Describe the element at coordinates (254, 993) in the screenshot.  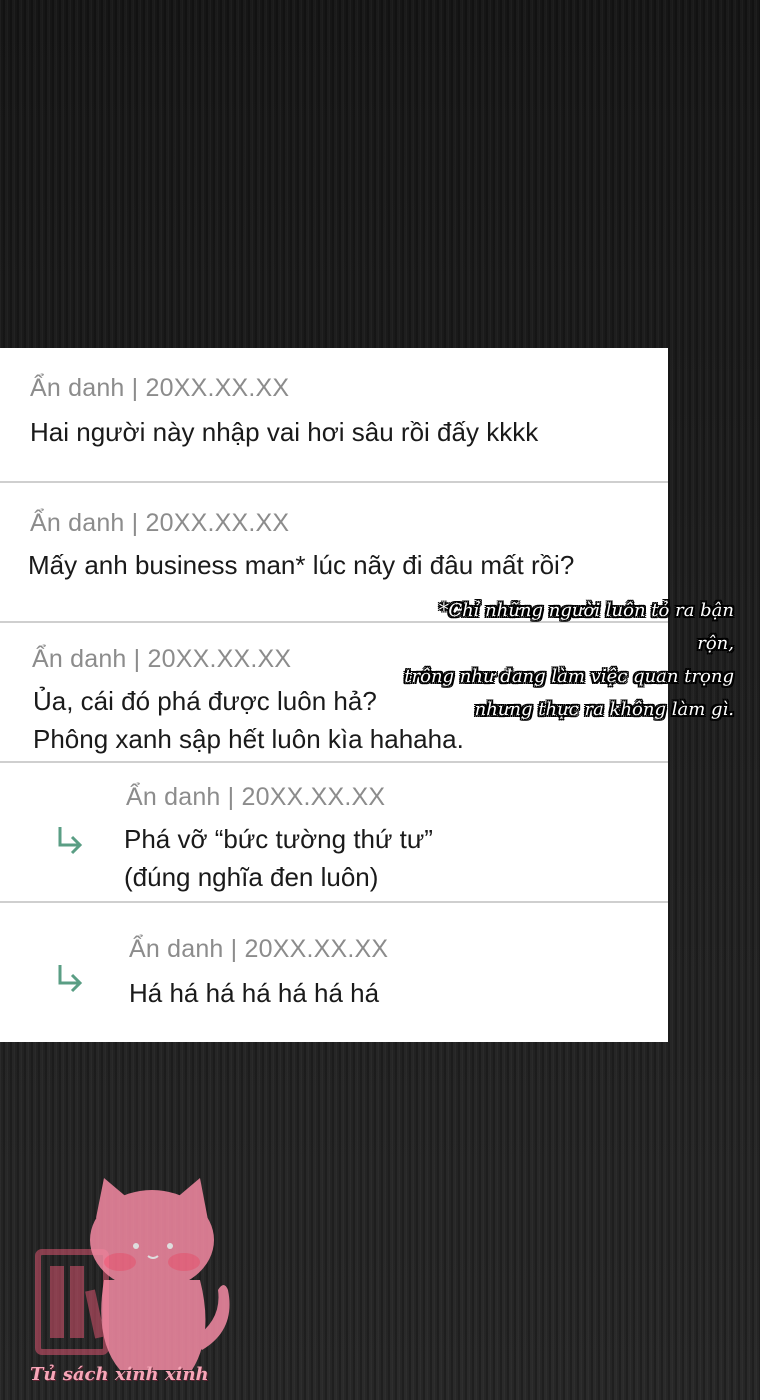
I see `comment-text: Há há há há há há há` at that location.